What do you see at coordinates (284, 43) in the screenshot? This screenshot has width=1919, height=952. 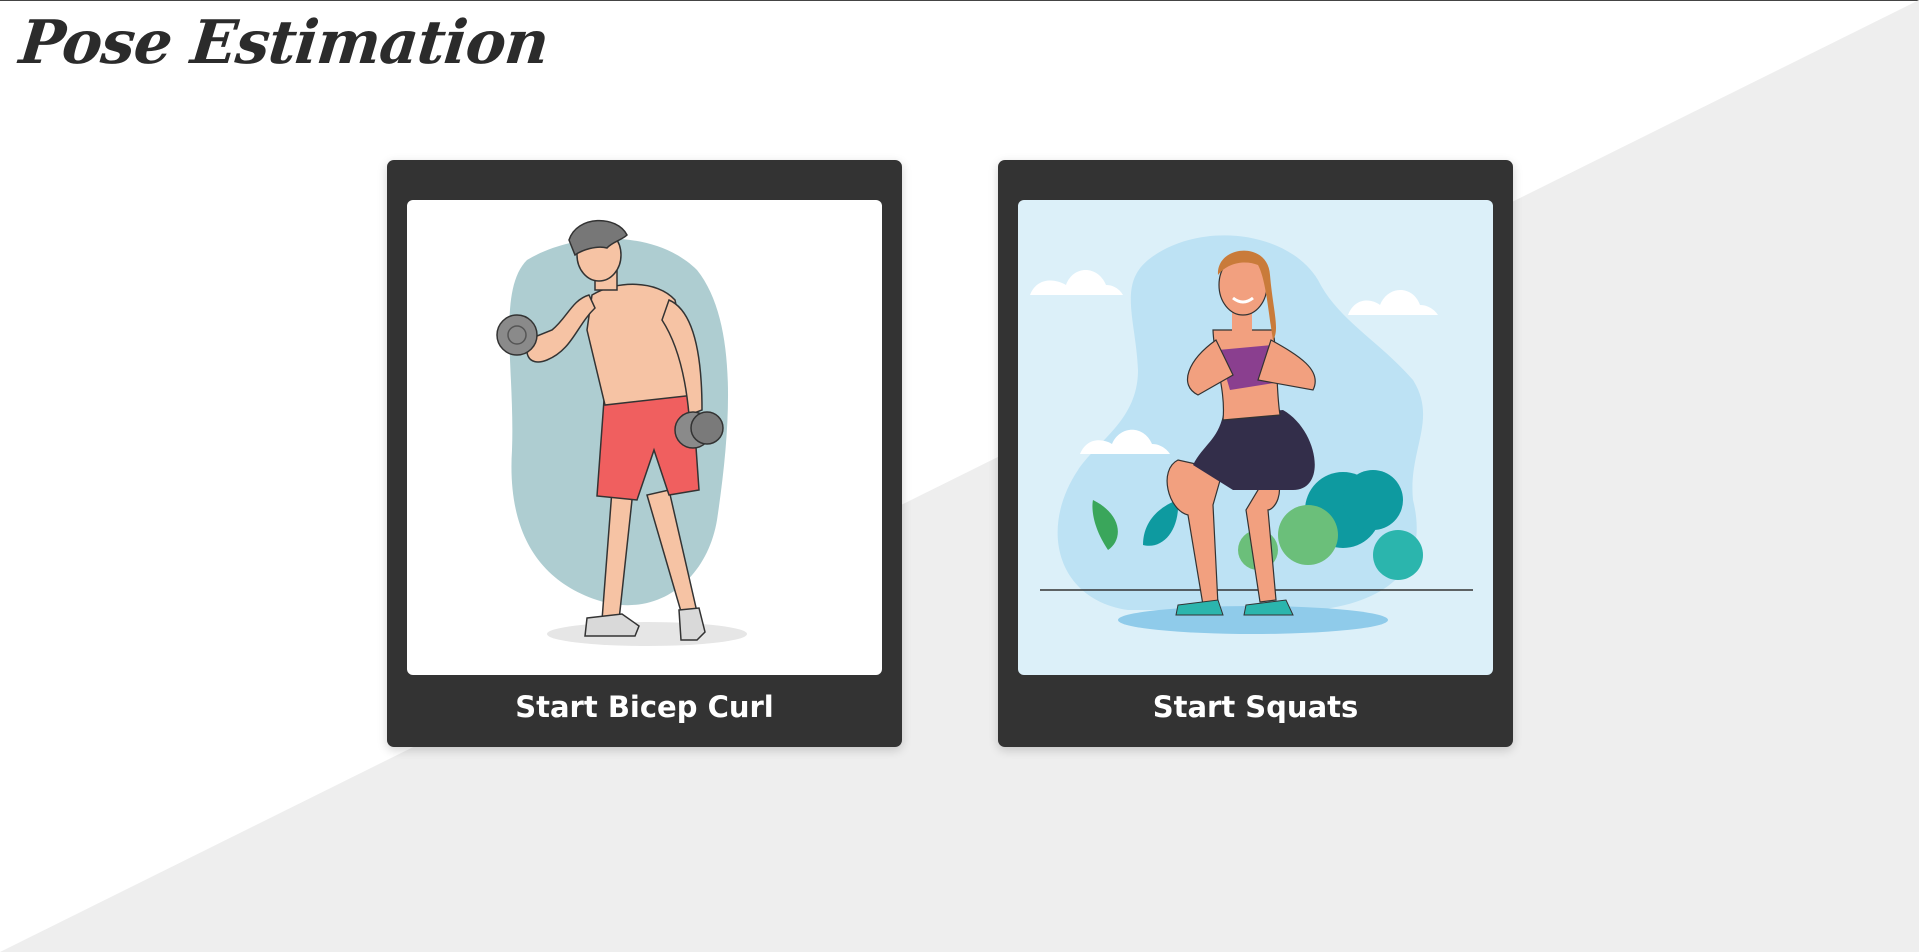 I see `page-title: Pose Estimation` at bounding box center [284, 43].